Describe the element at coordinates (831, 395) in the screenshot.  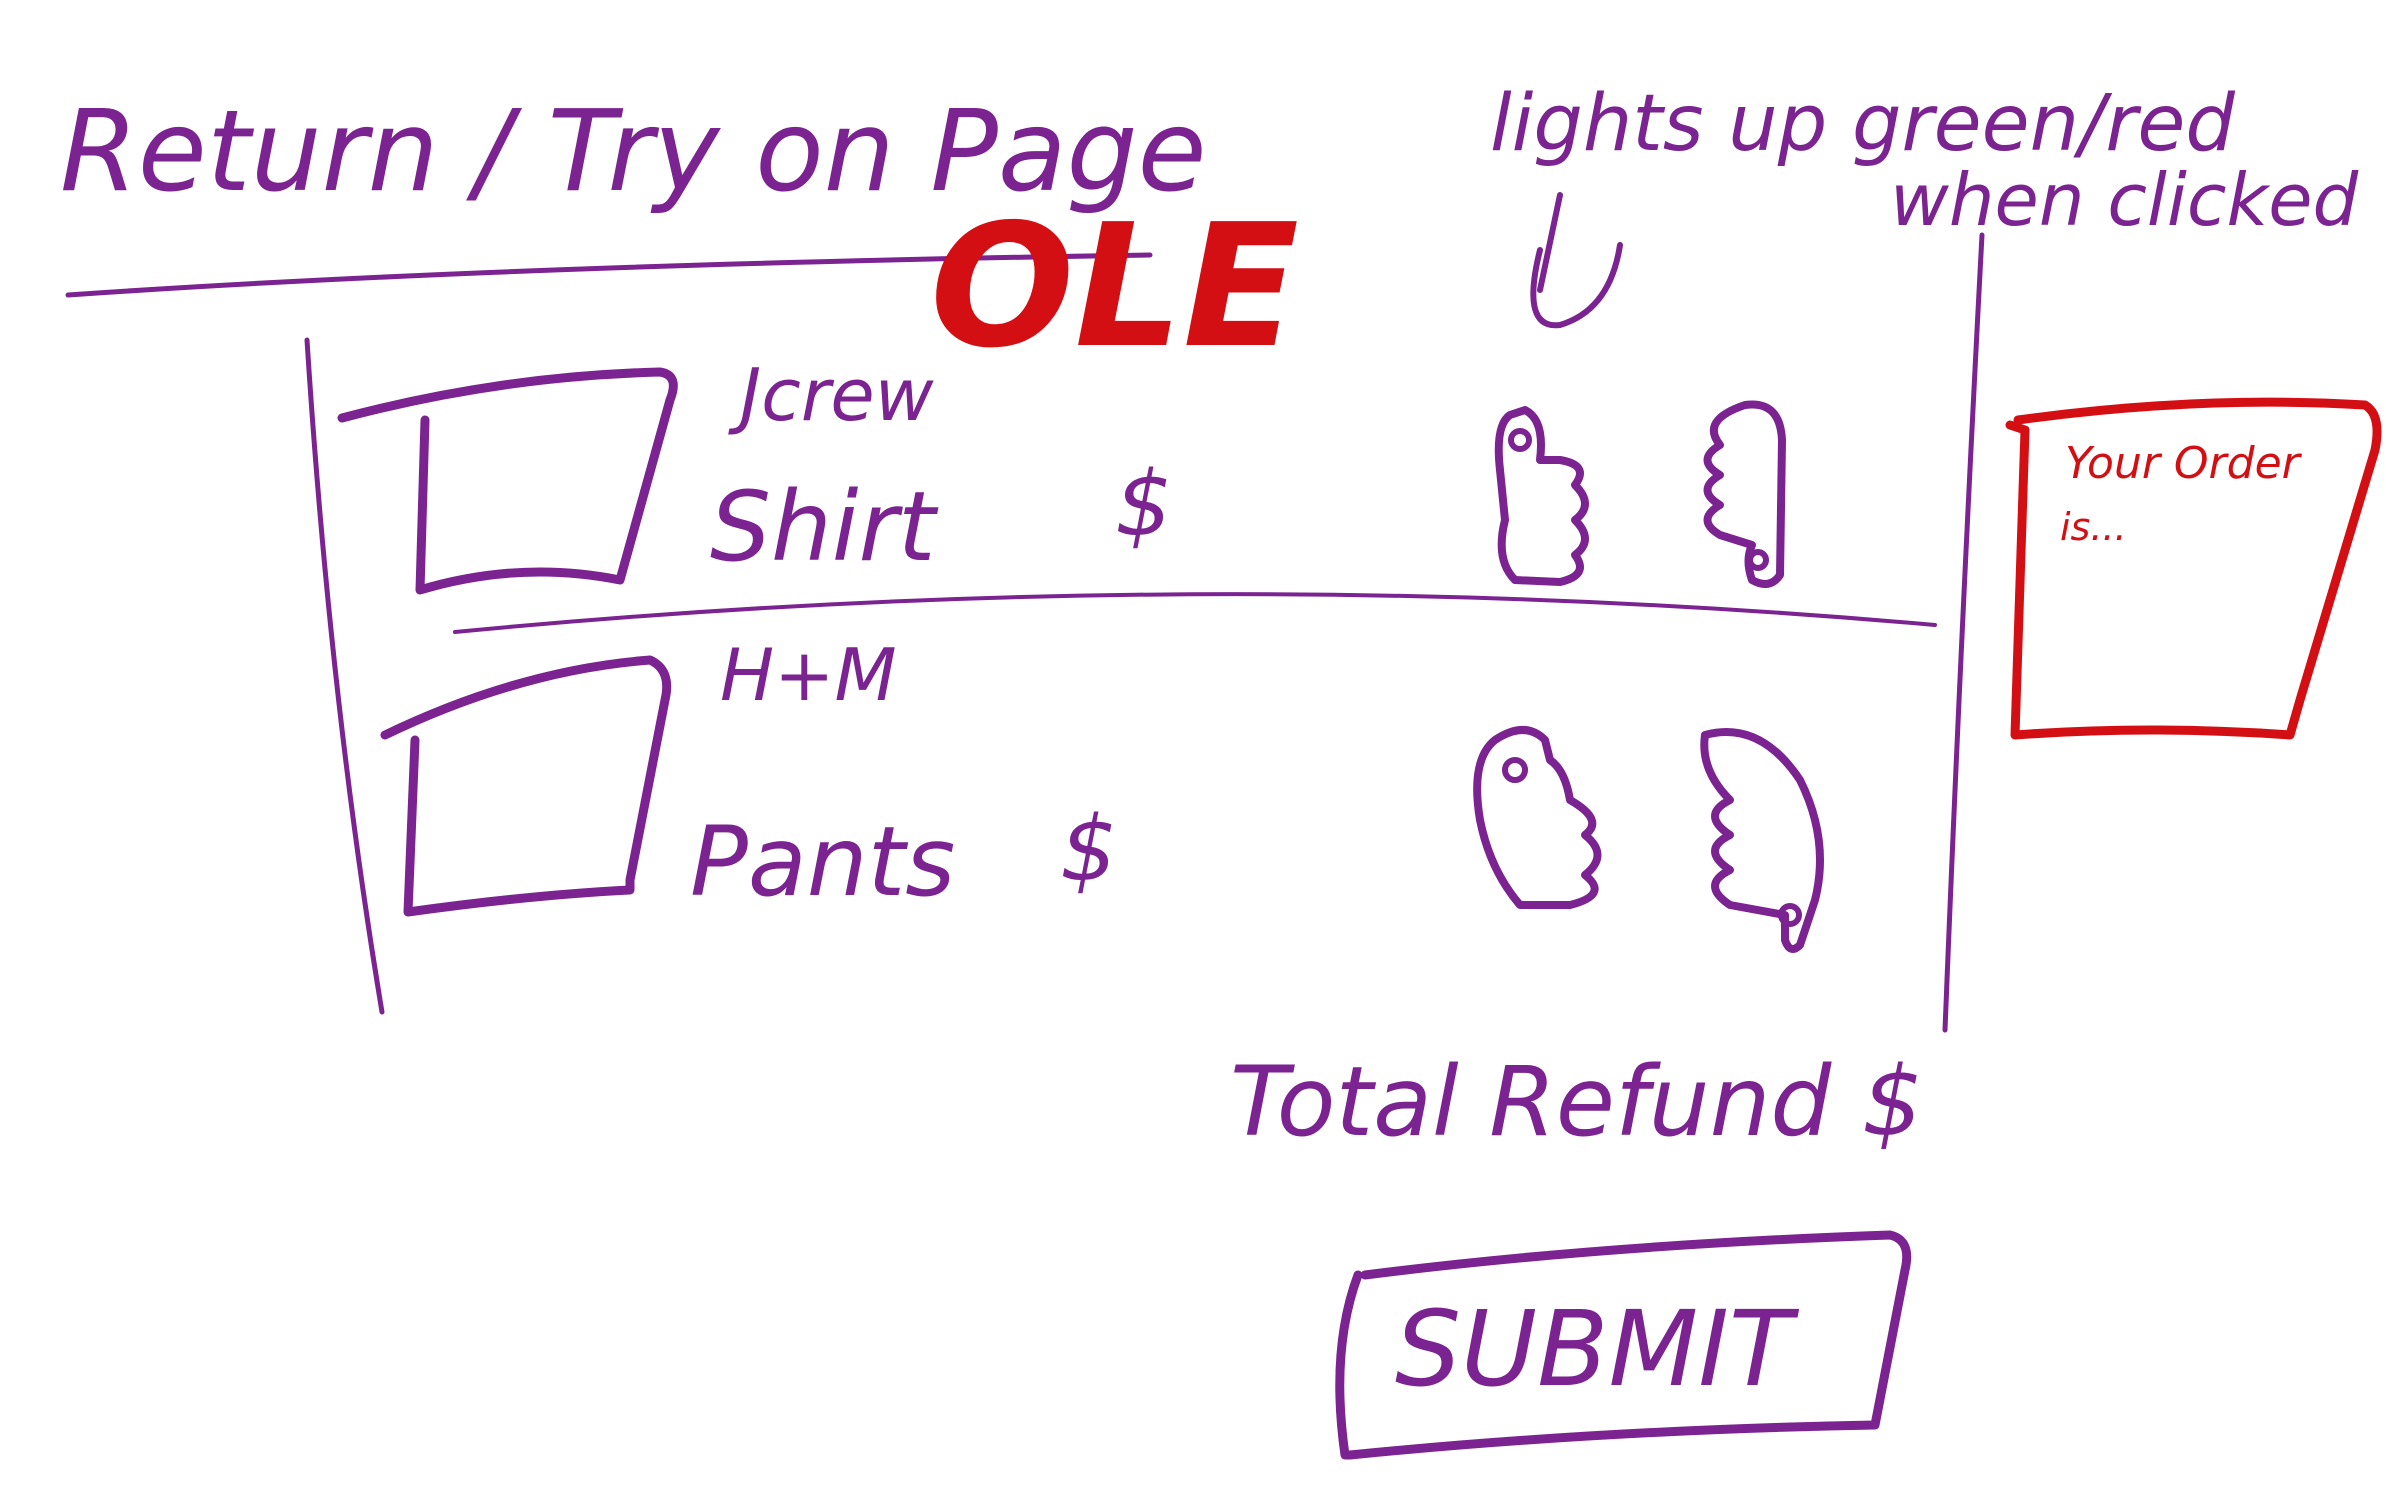
I see `item-brand: Jcrew` at that location.